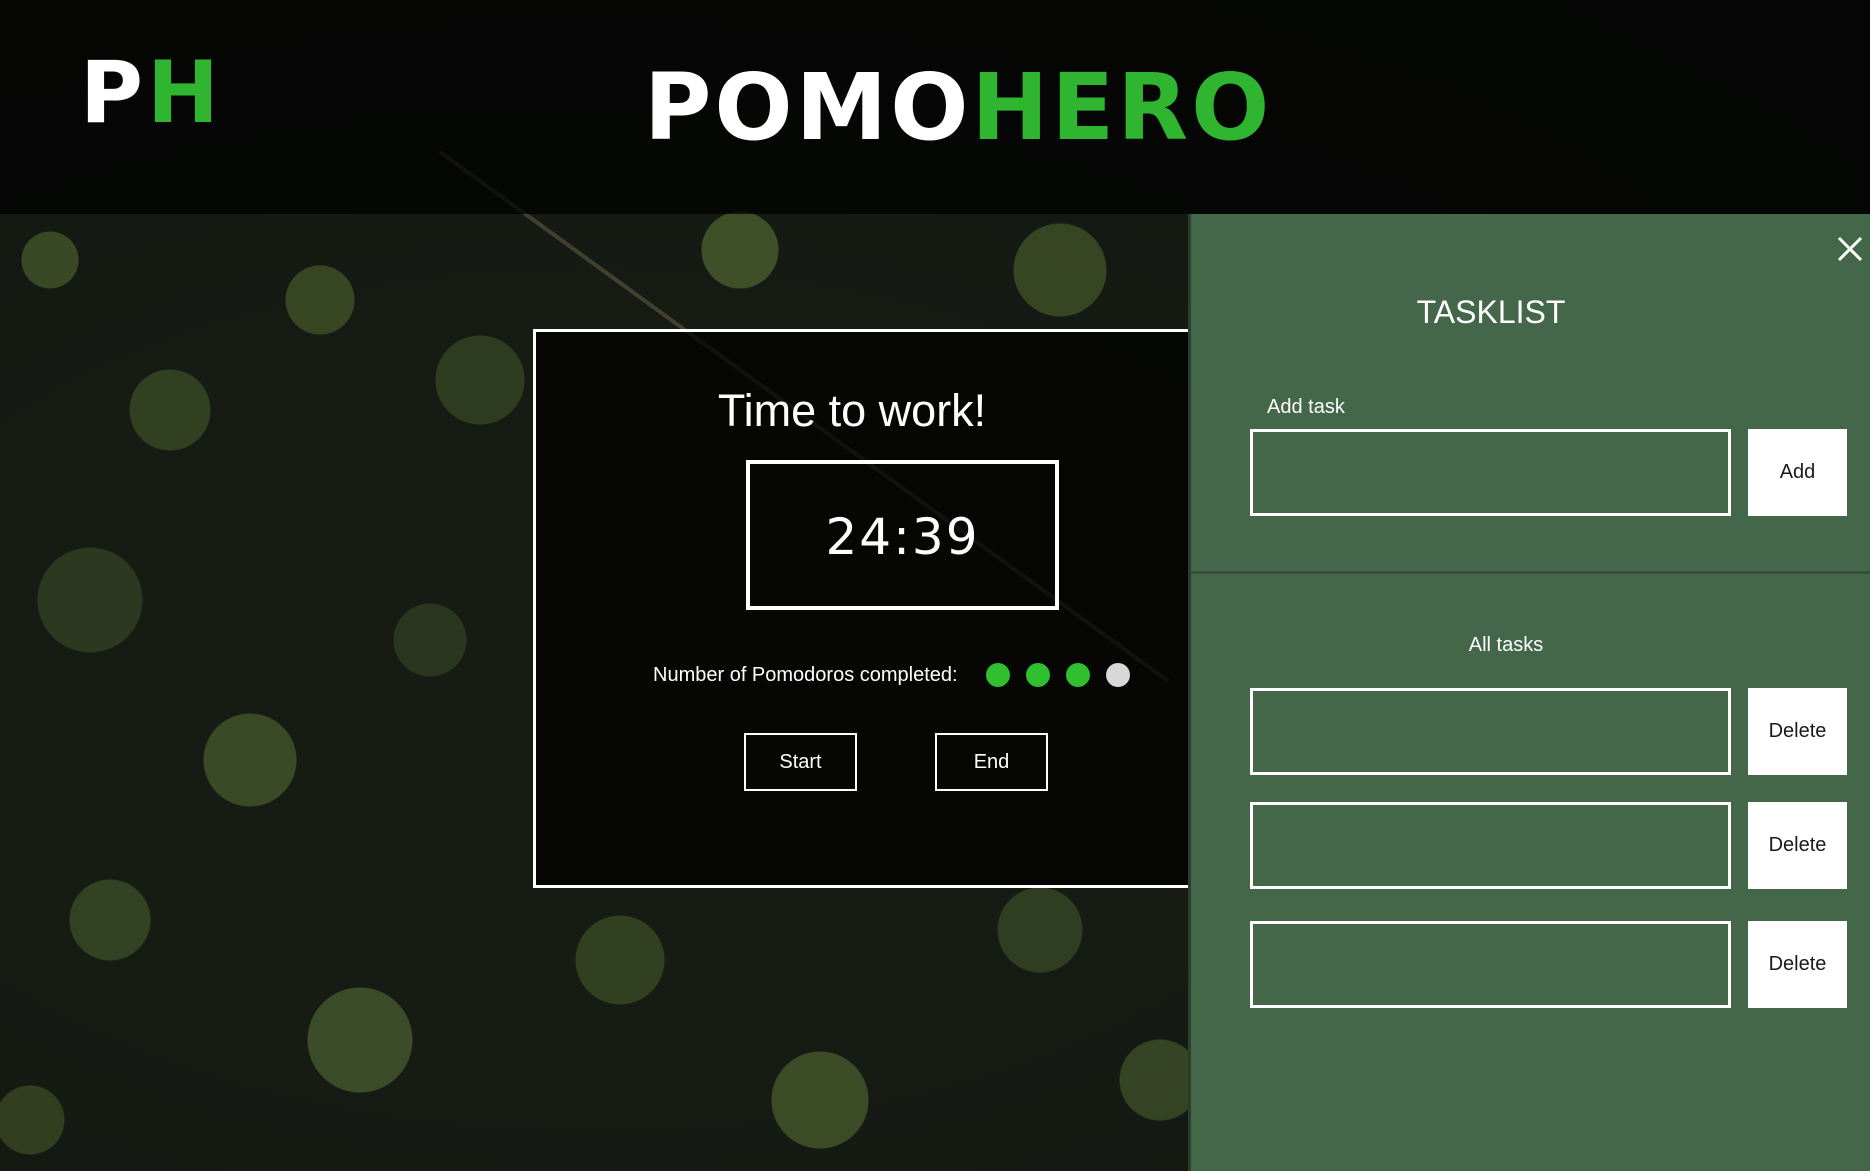 The height and width of the screenshot is (1171, 1870). What do you see at coordinates (1797, 964) in the screenshot?
I see `delete-task-button-3: Delete` at bounding box center [1797, 964].